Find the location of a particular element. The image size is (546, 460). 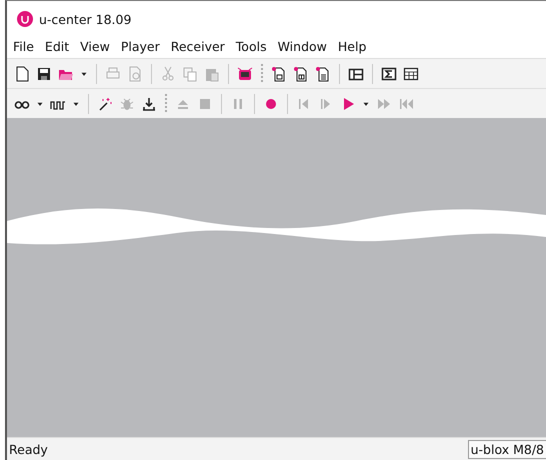

receiver-device-icon is located at coordinates (245, 73).